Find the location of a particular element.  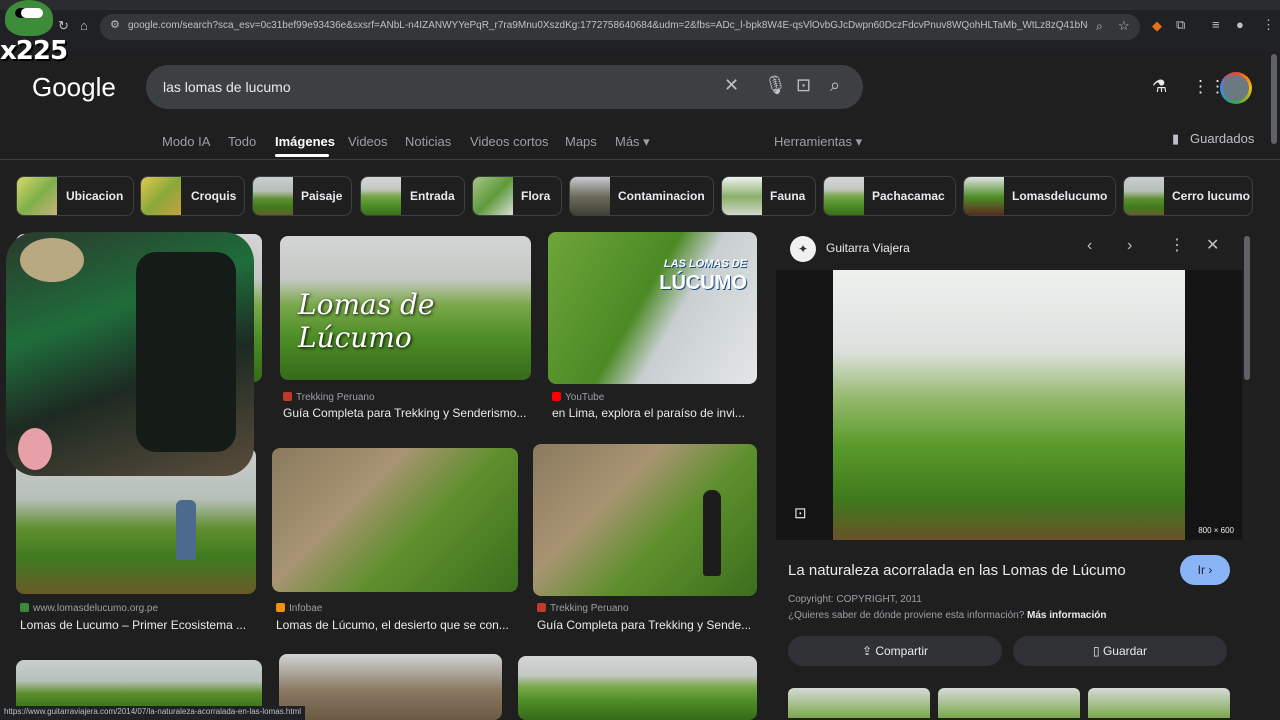

chip-contaminacion: Contaminacion is located at coordinates (641, 196).